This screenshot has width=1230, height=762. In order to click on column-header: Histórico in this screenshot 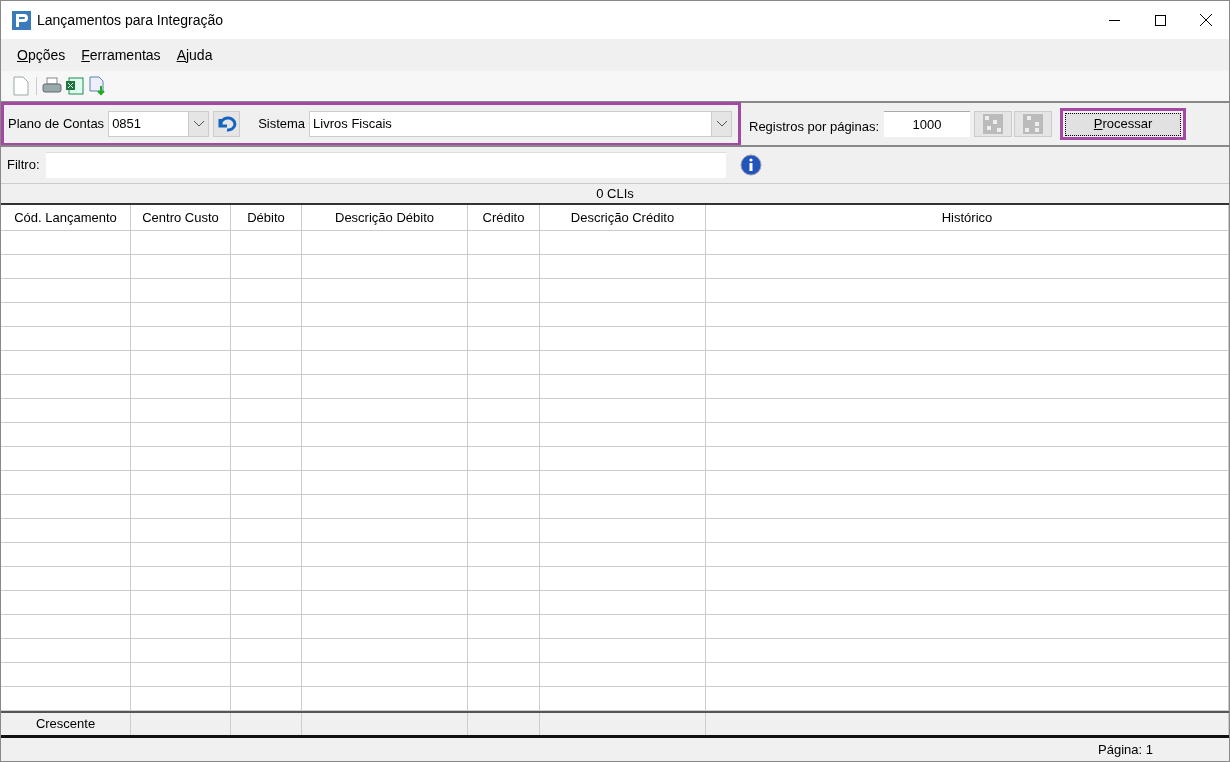, I will do `click(967, 217)`.